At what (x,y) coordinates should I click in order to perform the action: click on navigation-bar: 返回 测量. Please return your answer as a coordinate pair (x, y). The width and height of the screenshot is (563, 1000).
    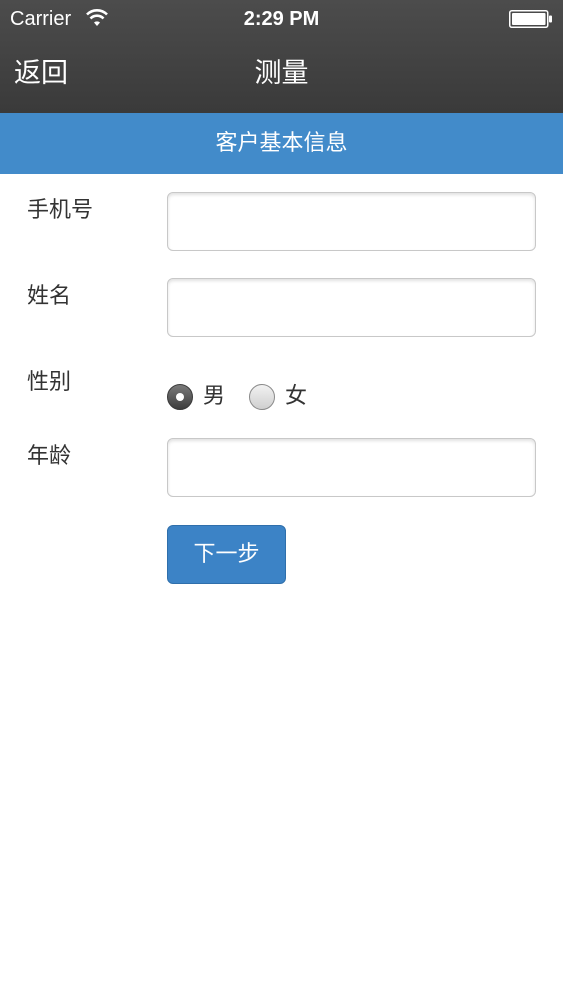
    Looking at the image, I should click on (281, 75).